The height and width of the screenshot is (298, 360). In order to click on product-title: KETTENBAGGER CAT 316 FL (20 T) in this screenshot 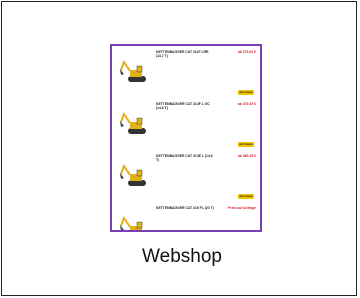, I will do `click(185, 208)`.